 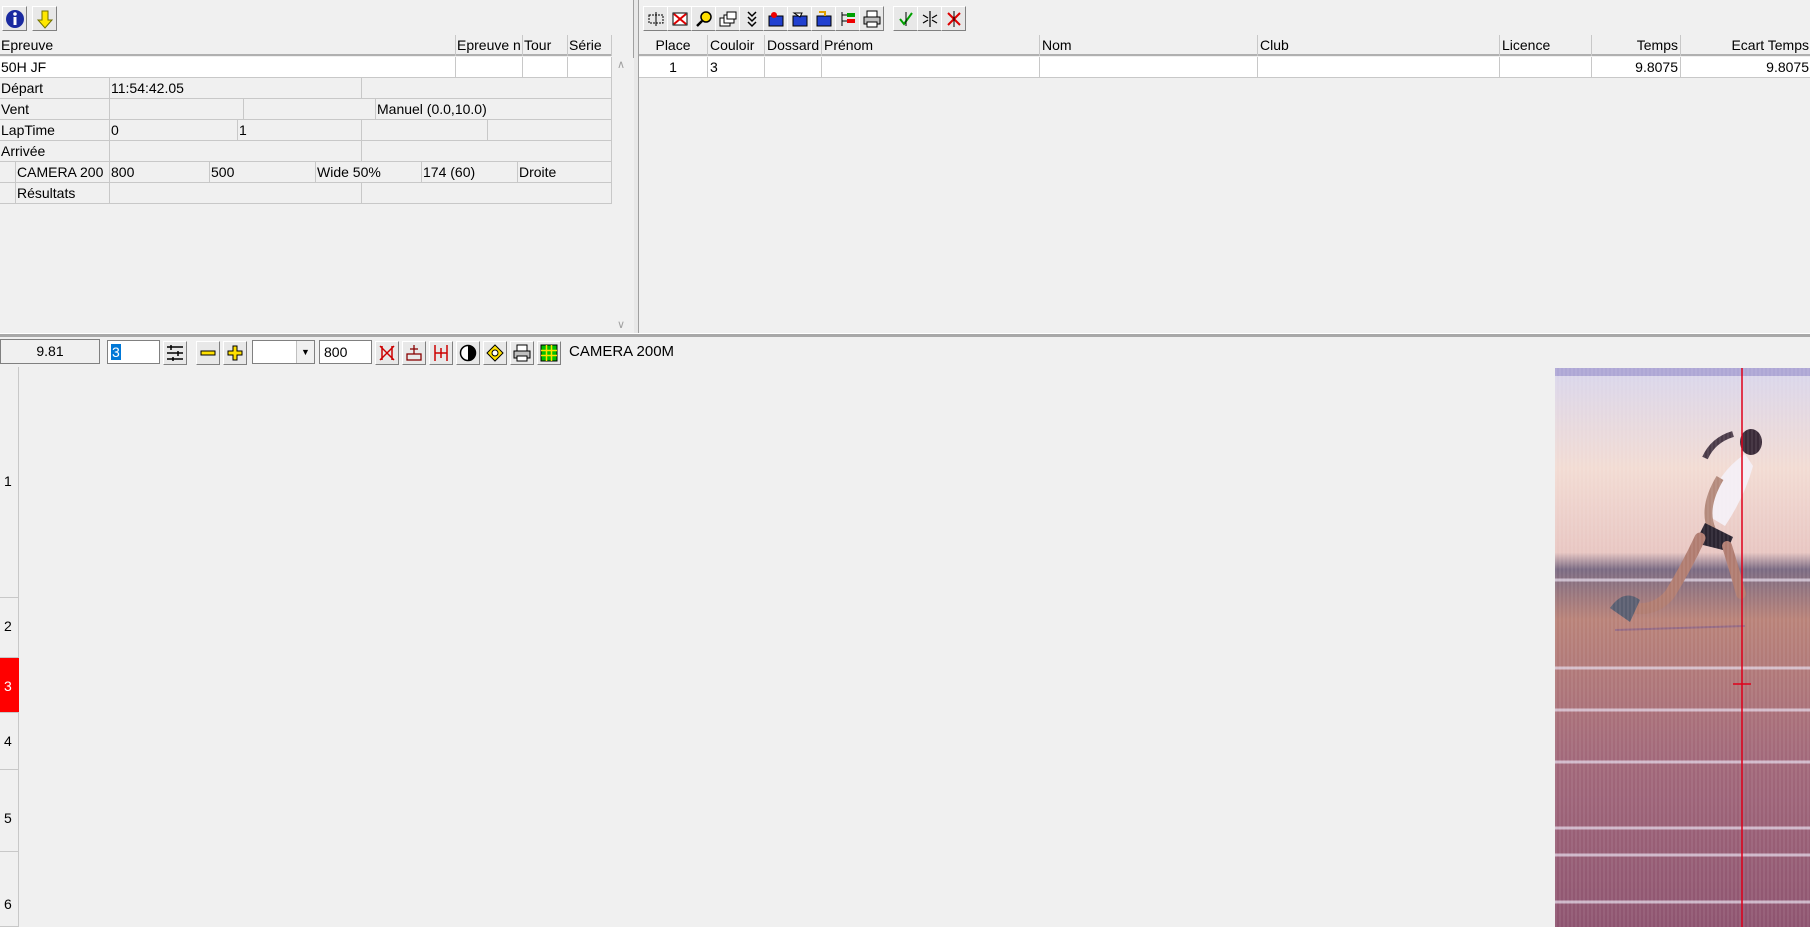 What do you see at coordinates (425, 130) in the screenshot?
I see `laptime-extra` at bounding box center [425, 130].